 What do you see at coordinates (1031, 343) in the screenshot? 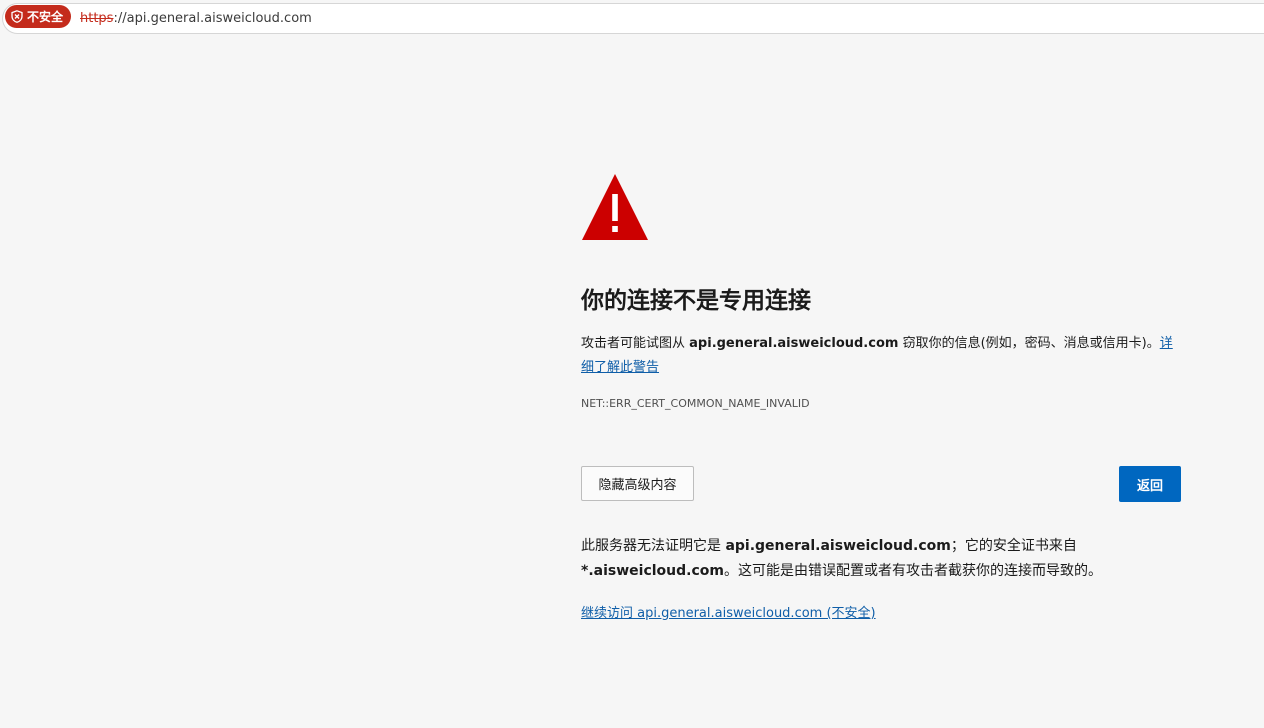
I see `desc-suffix: 窃取你的信息(例如，密码、消息或信用卡)。` at bounding box center [1031, 343].